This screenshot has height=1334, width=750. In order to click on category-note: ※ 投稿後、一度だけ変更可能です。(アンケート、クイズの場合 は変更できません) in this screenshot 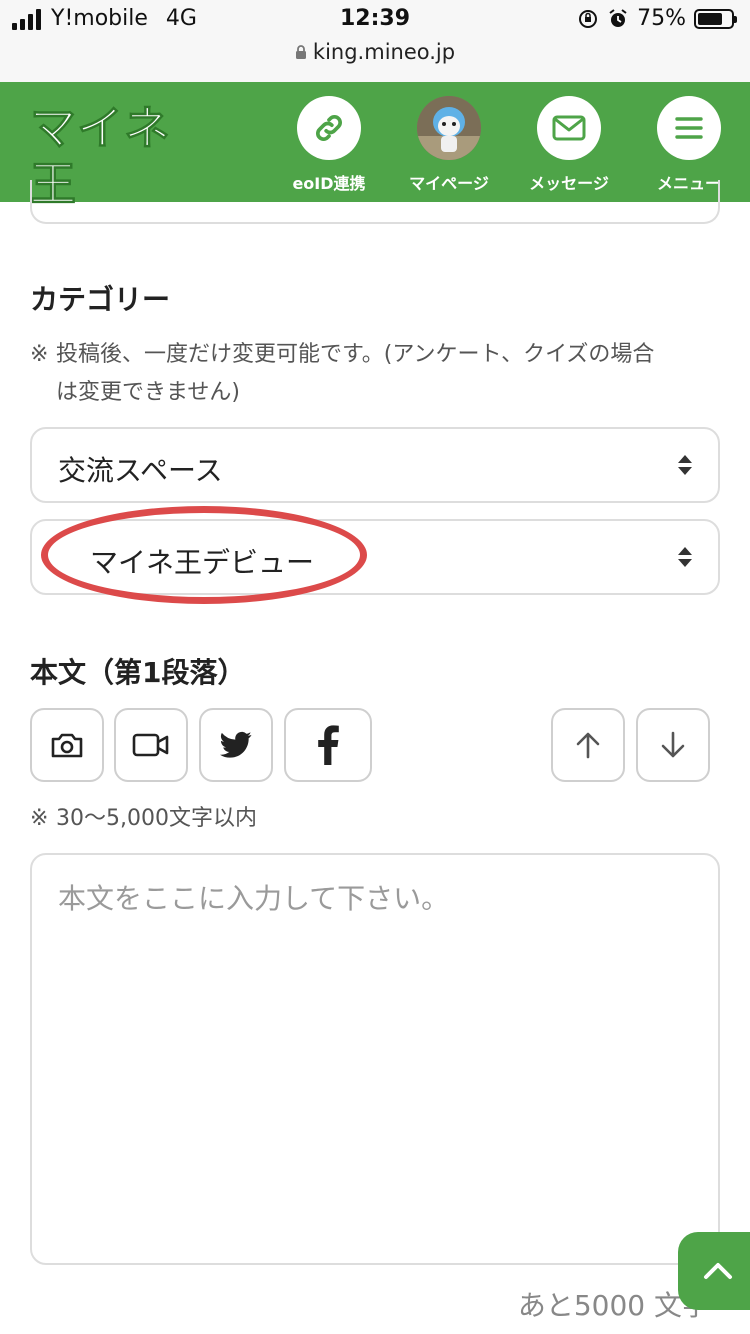, I will do `click(342, 373)`.